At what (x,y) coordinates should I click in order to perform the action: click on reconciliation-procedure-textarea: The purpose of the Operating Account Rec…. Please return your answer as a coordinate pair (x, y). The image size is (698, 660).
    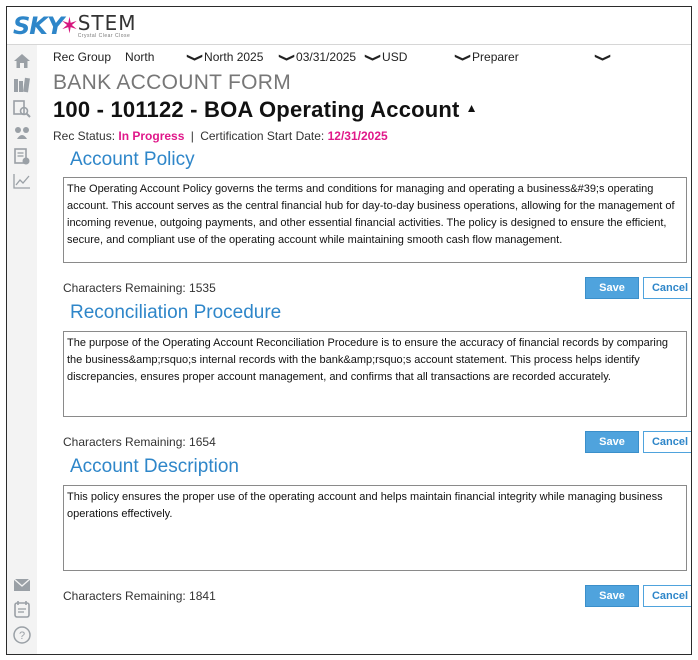
    Looking at the image, I should click on (375, 374).